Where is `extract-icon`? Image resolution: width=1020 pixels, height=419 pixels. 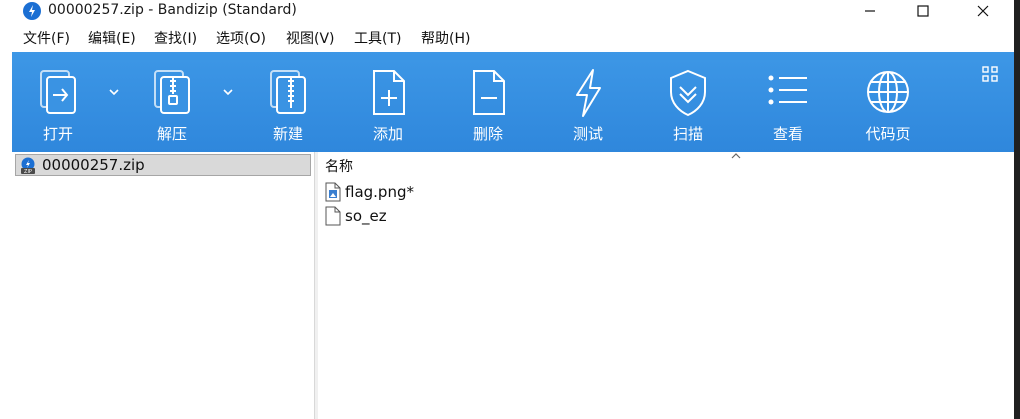 extract-icon is located at coordinates (172, 92).